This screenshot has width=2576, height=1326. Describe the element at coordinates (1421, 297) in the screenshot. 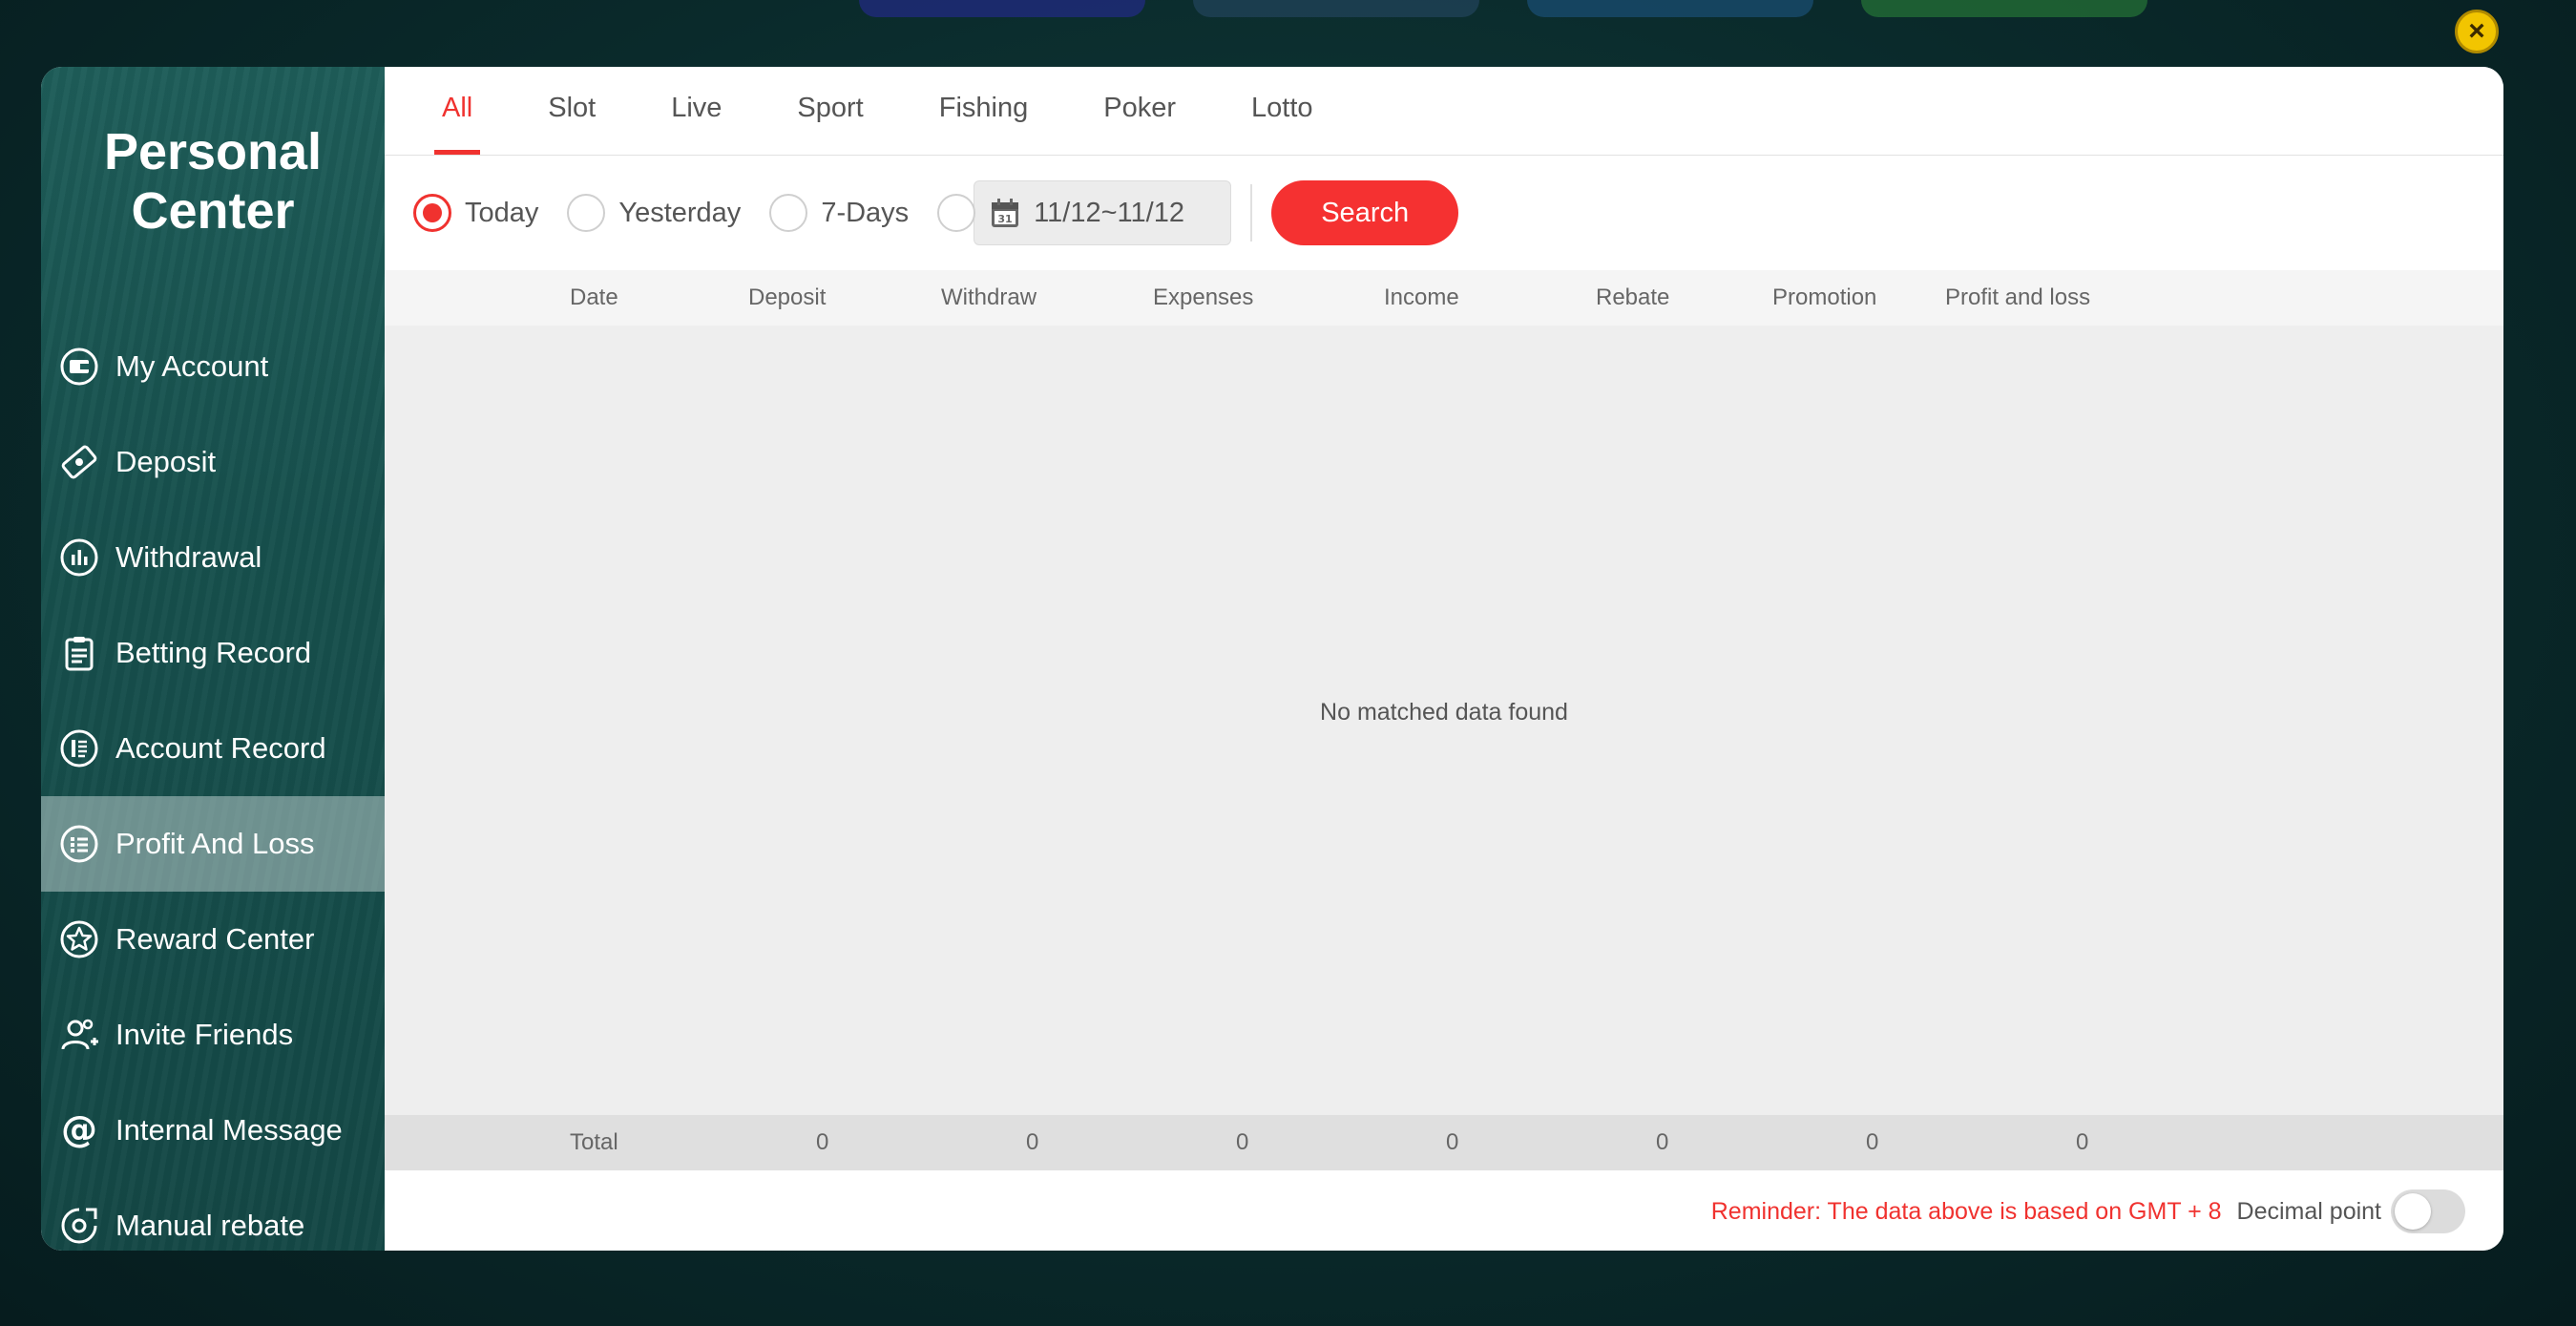

I see `column-header-income: Income` at that location.